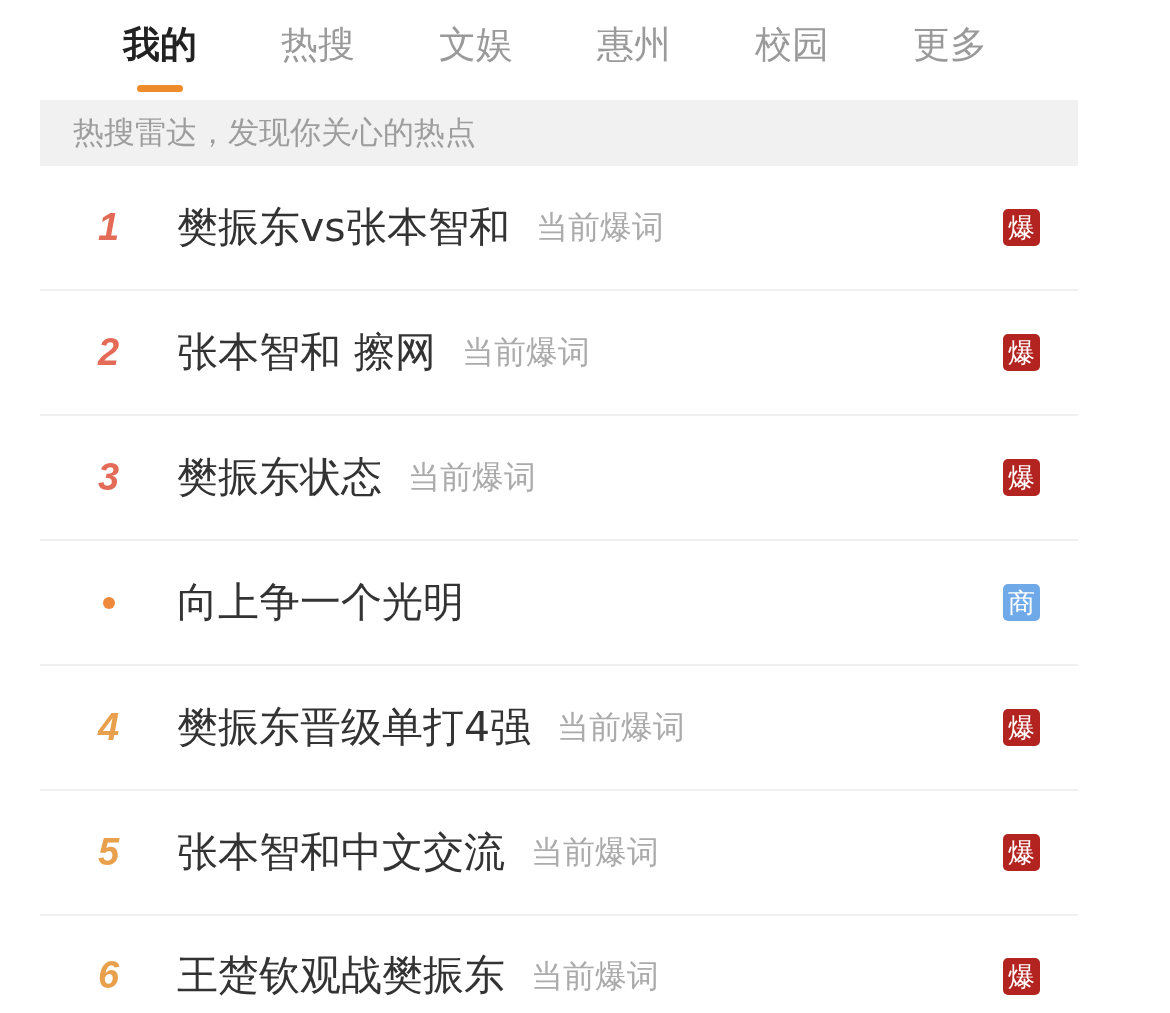 The width and height of the screenshot is (1170, 1013). What do you see at coordinates (279, 477) in the screenshot?
I see `hot-search-title: 樊振东状态` at bounding box center [279, 477].